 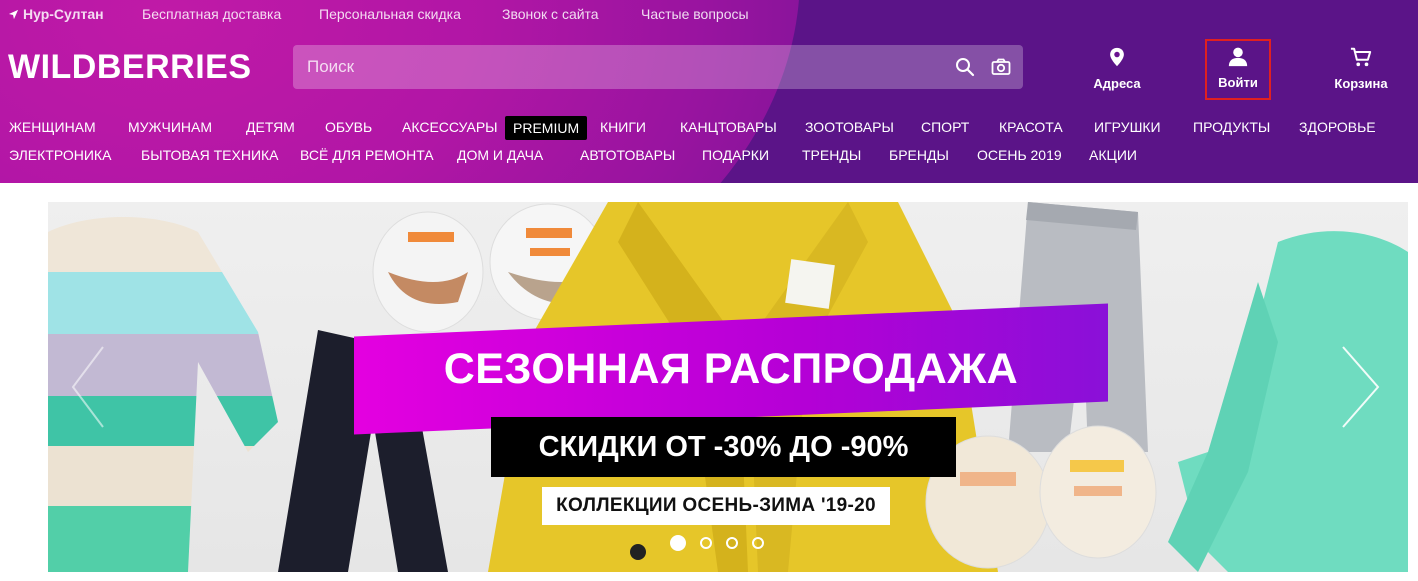 What do you see at coordinates (1238, 82) in the screenshot?
I see `login-label: Войти` at bounding box center [1238, 82].